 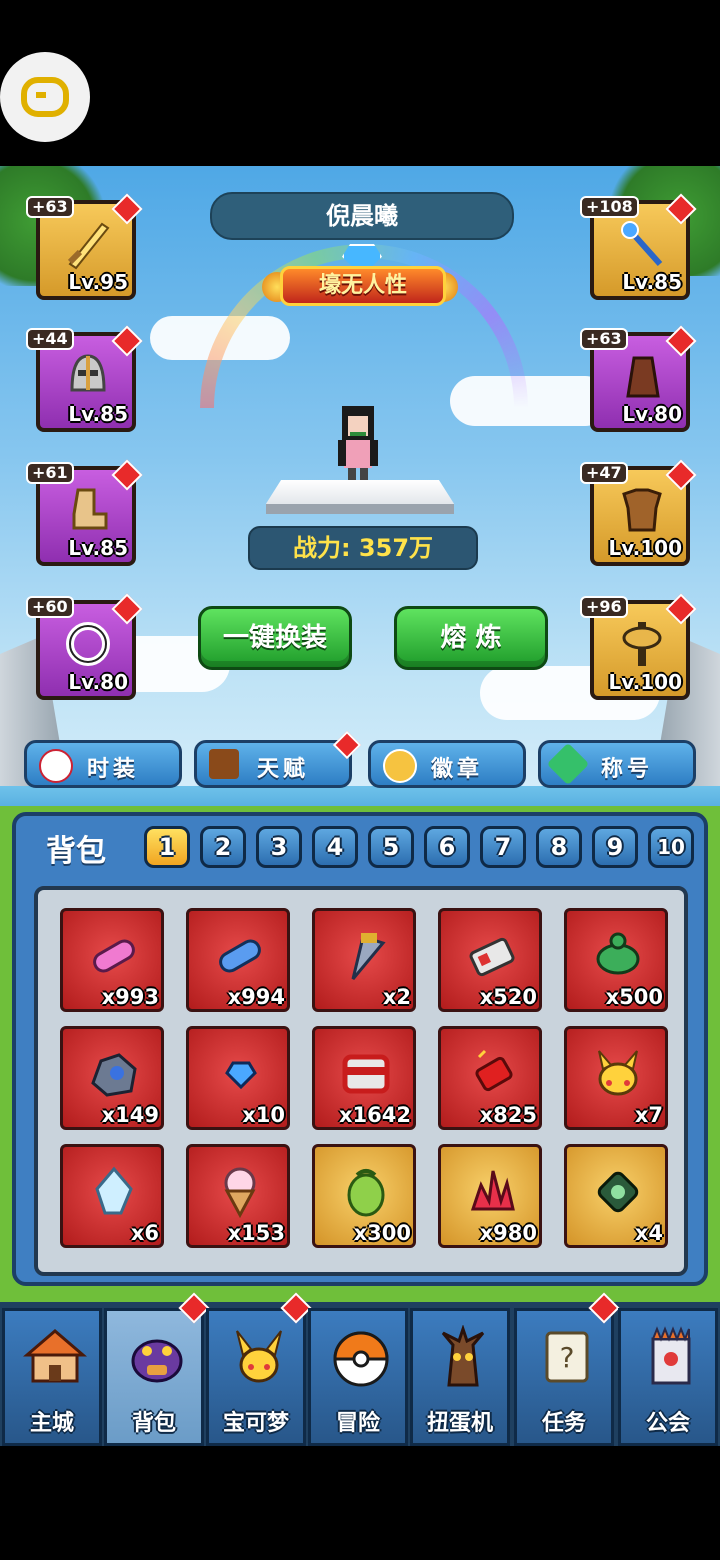 What do you see at coordinates (638, 646) in the screenshot?
I see `equip-slot-amulet: +96 Lv.100` at bounding box center [638, 646].